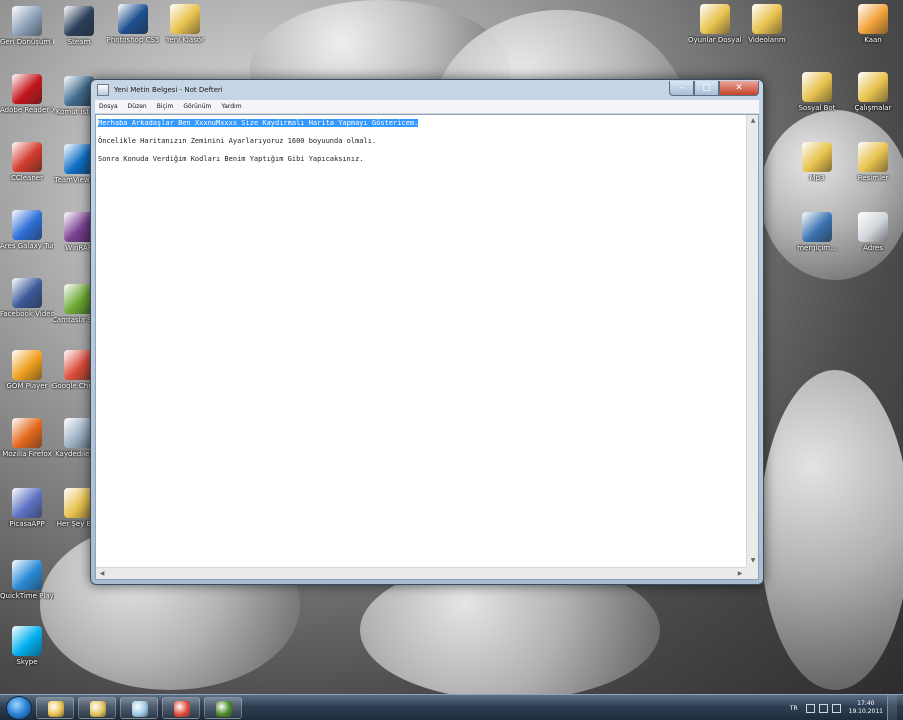  I want to click on desktop-icon-label: Ares Galaxy Turbo, so click(27, 246).